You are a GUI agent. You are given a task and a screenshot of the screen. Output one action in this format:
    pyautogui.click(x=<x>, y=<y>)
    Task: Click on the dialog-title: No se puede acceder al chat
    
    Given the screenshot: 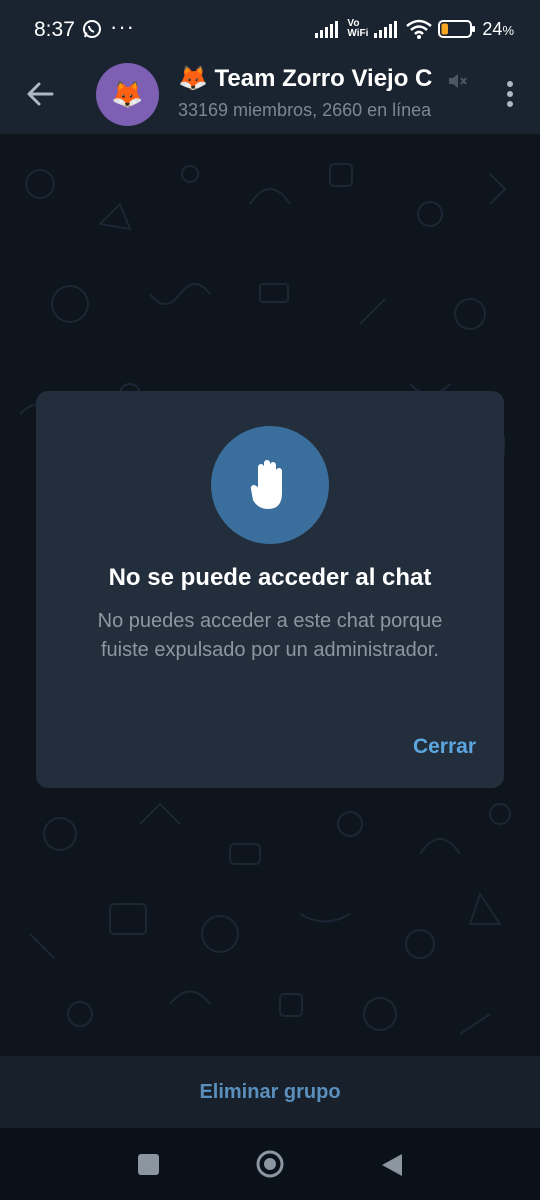 What is the action you would take?
    pyautogui.click(x=270, y=577)
    